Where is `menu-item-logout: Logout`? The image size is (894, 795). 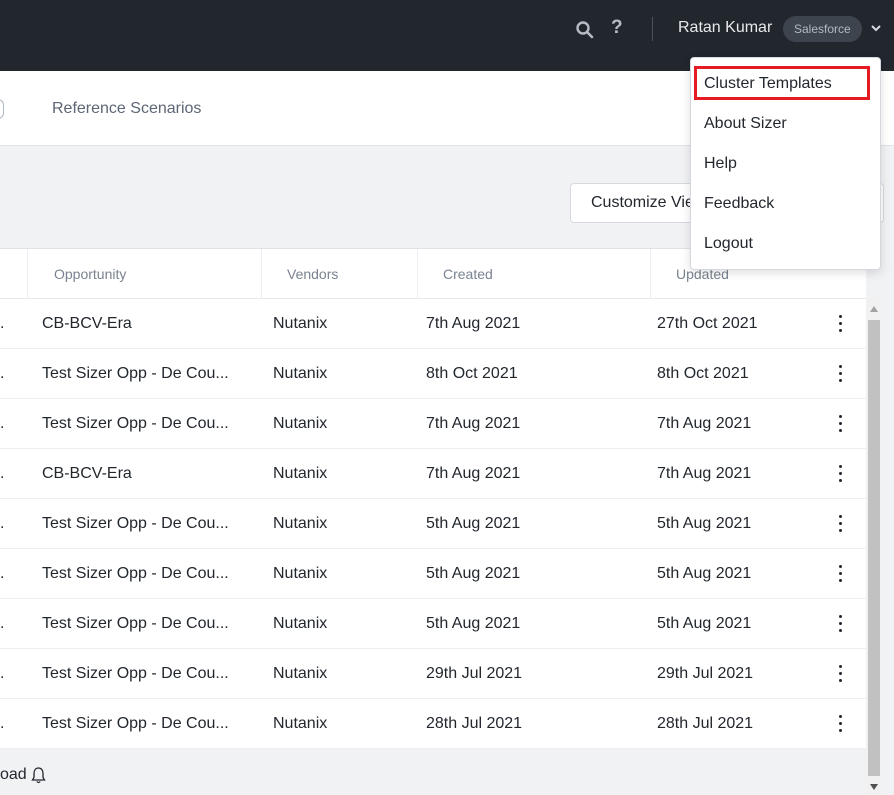
menu-item-logout: Logout is located at coordinates (728, 244).